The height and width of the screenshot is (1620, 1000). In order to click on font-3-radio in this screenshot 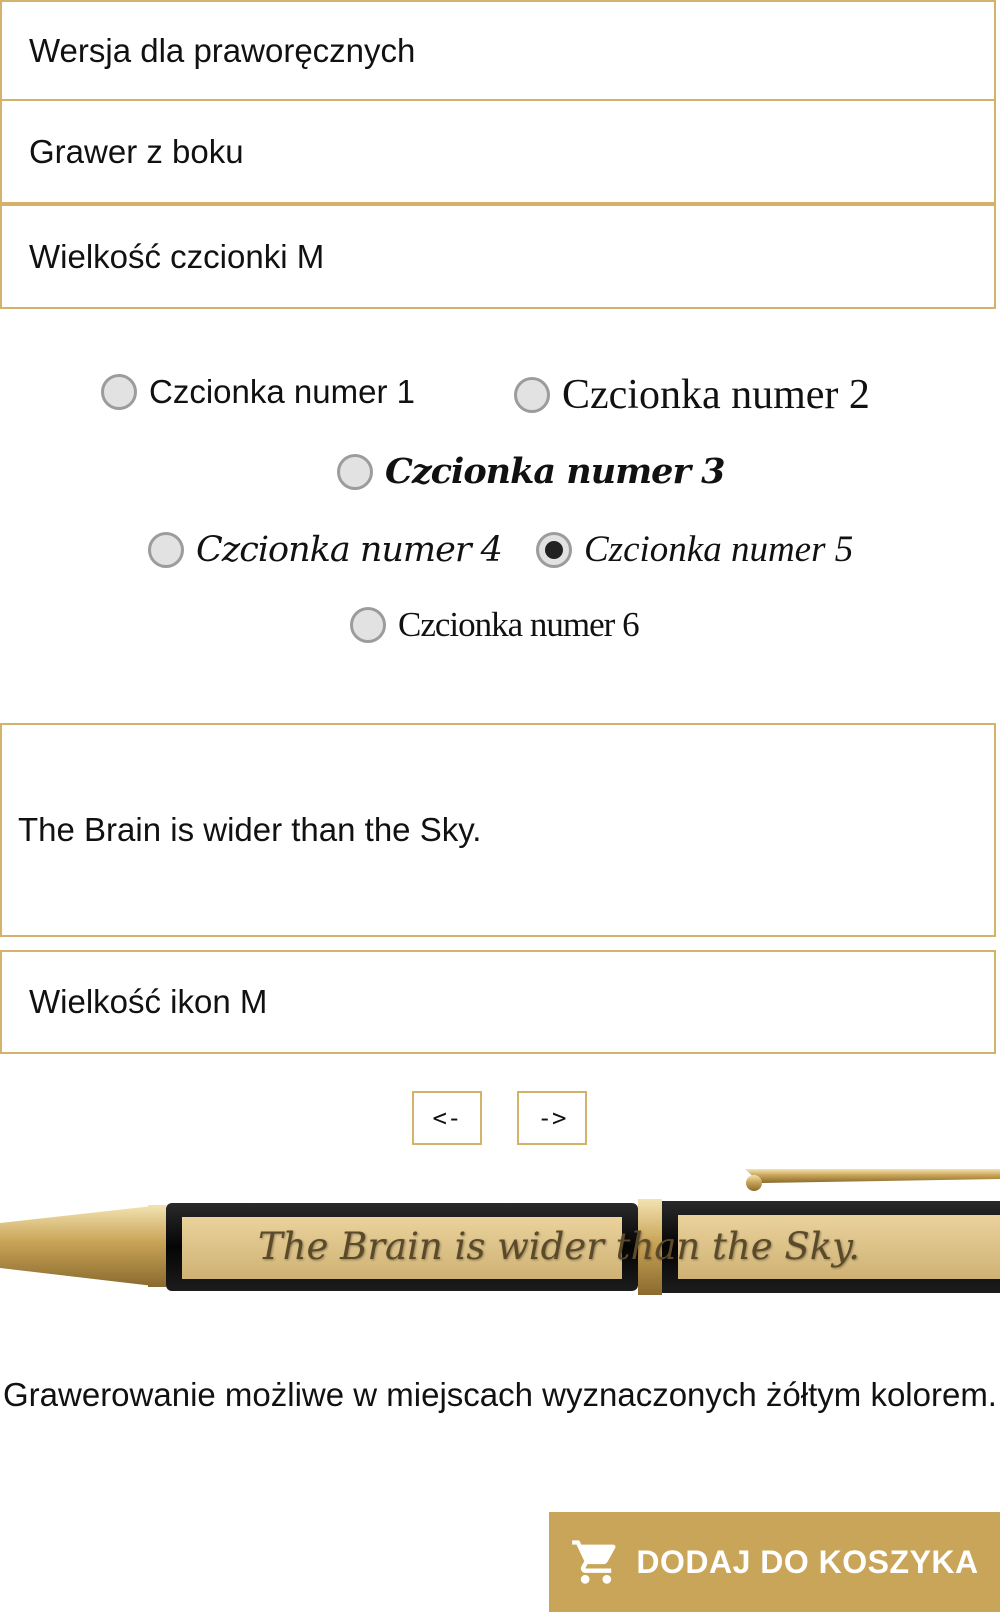, I will do `click(355, 471)`.